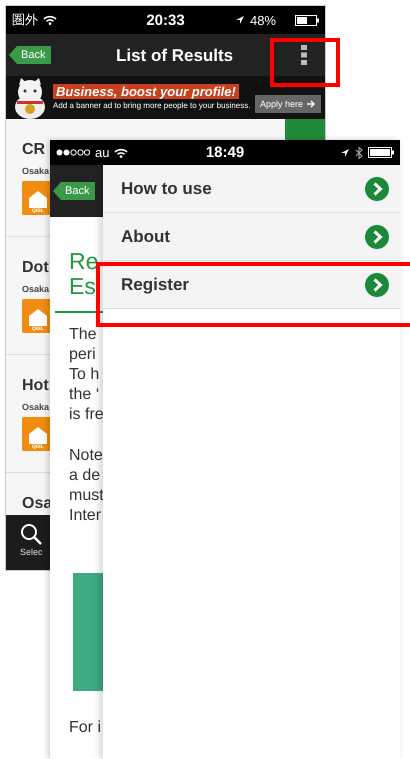  Describe the element at coordinates (83, 355) in the screenshot. I see `text-line: peri` at that location.